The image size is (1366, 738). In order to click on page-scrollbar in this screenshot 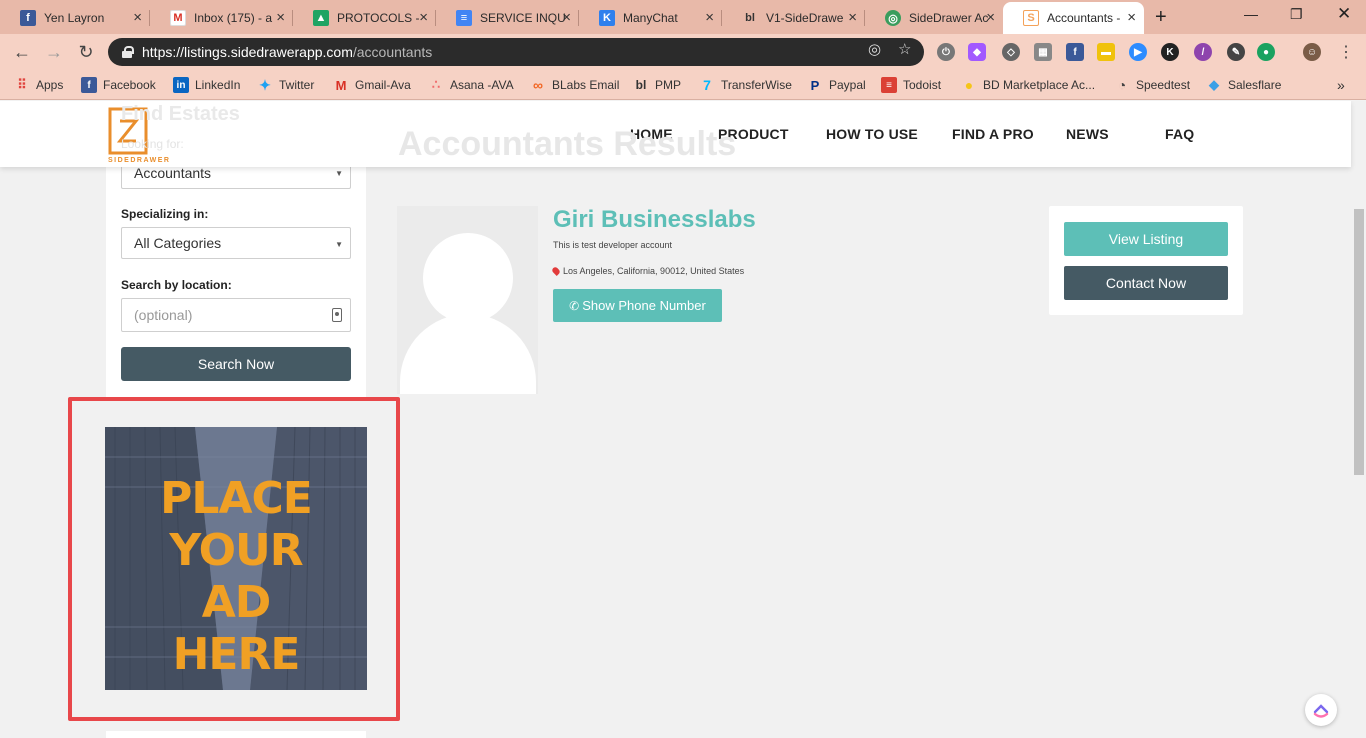, I will do `click(1358, 419)`.